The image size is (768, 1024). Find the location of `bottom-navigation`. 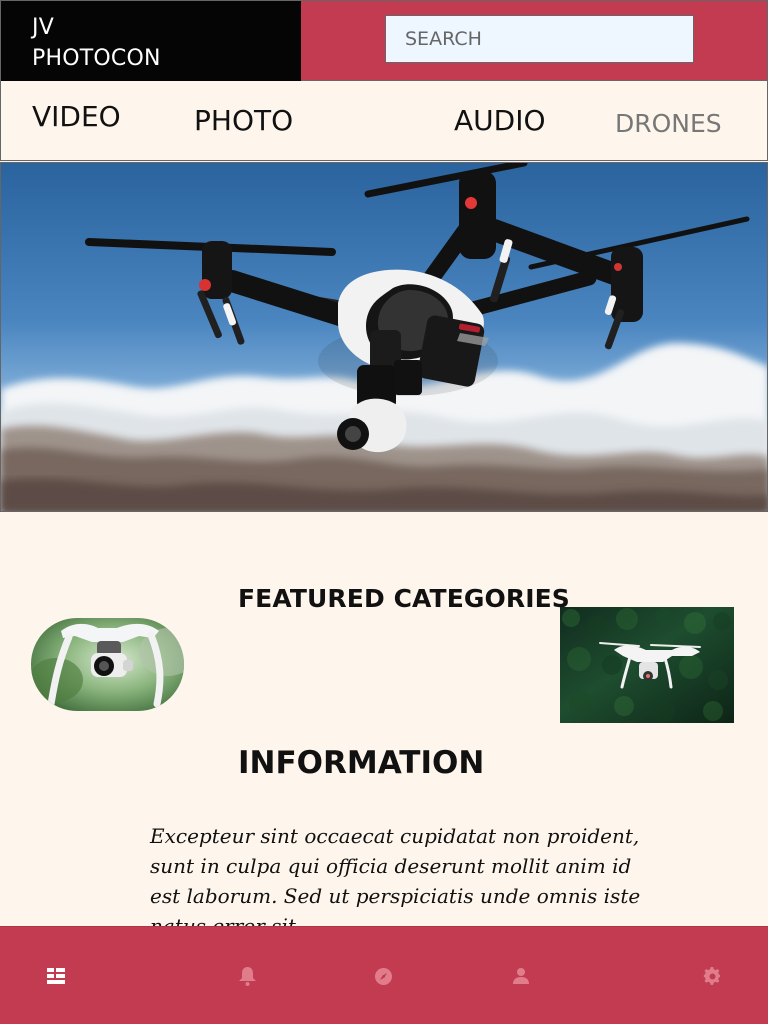

bottom-navigation is located at coordinates (384, 975).